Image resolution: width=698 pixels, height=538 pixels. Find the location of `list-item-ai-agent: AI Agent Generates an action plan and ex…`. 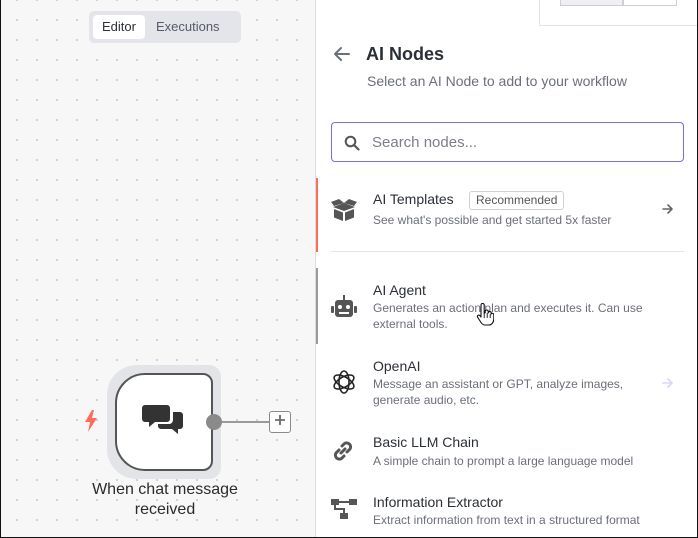

list-item-ai-agent: AI Agent Generates an action plan and ex… is located at coordinates (507, 306).